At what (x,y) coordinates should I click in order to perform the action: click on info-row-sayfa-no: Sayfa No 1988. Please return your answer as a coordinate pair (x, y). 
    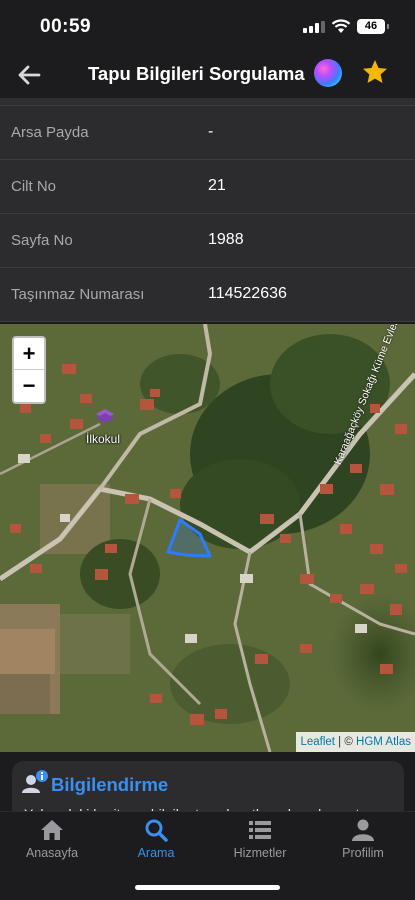
    Looking at the image, I should click on (207, 241).